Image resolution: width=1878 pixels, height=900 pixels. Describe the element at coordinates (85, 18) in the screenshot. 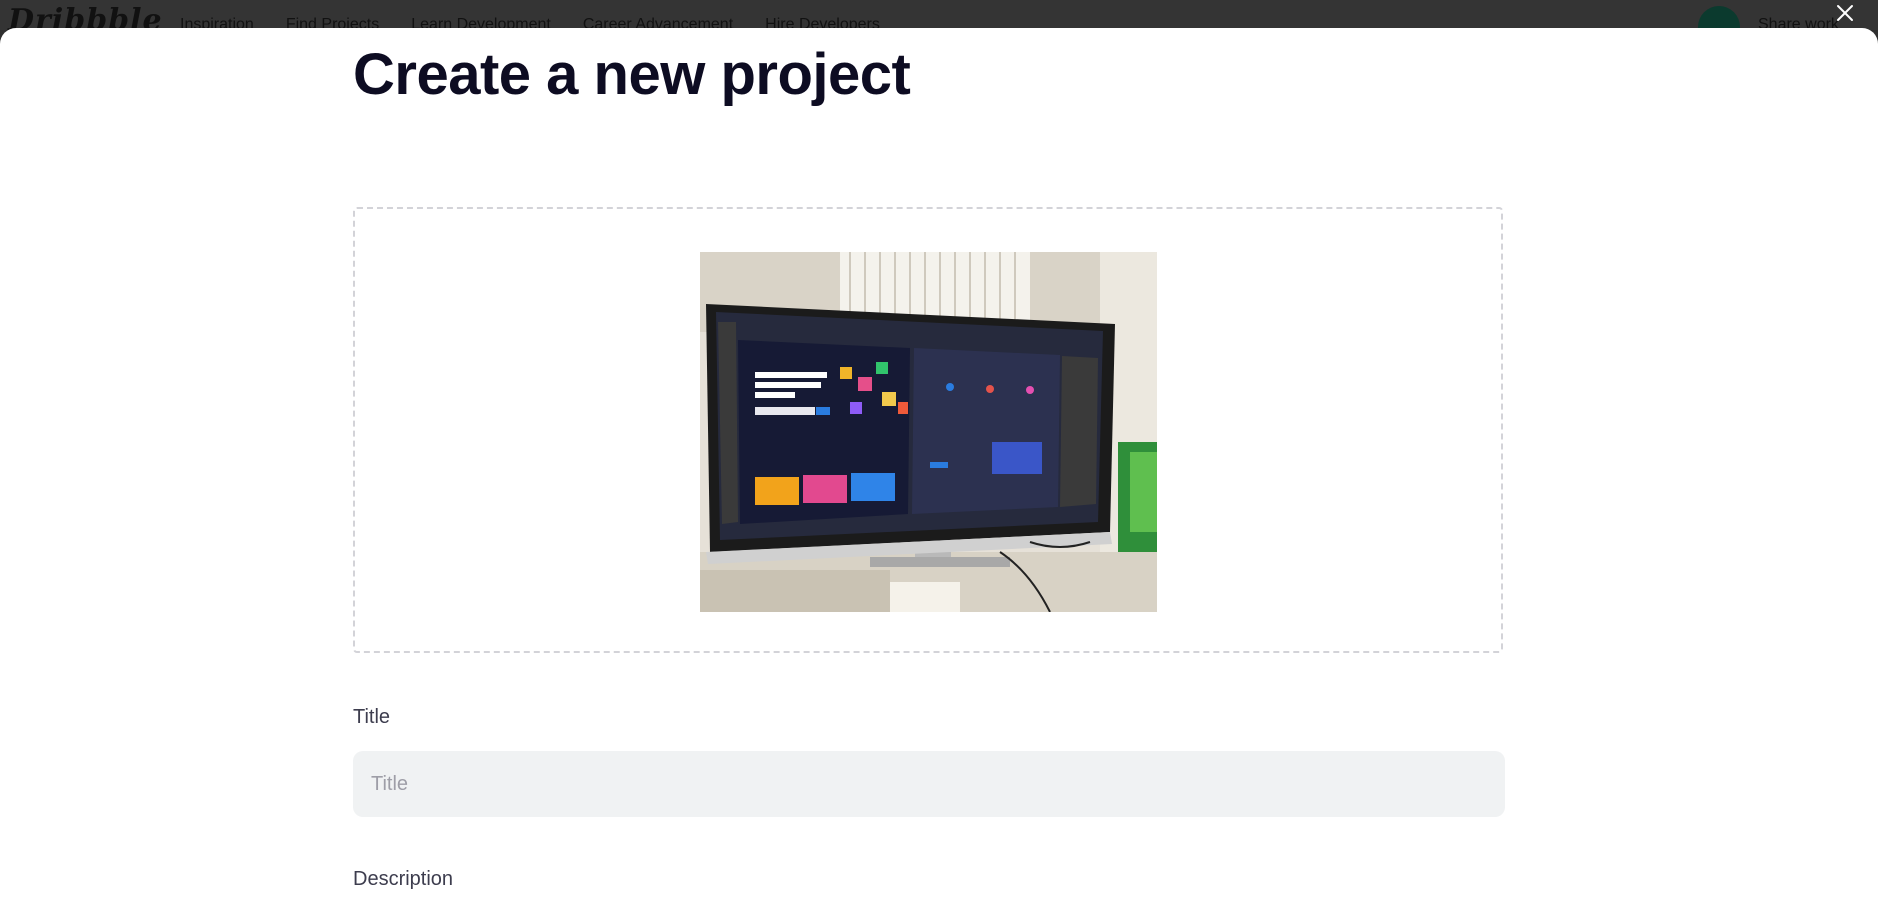

I see `logo: Dribbble` at that location.